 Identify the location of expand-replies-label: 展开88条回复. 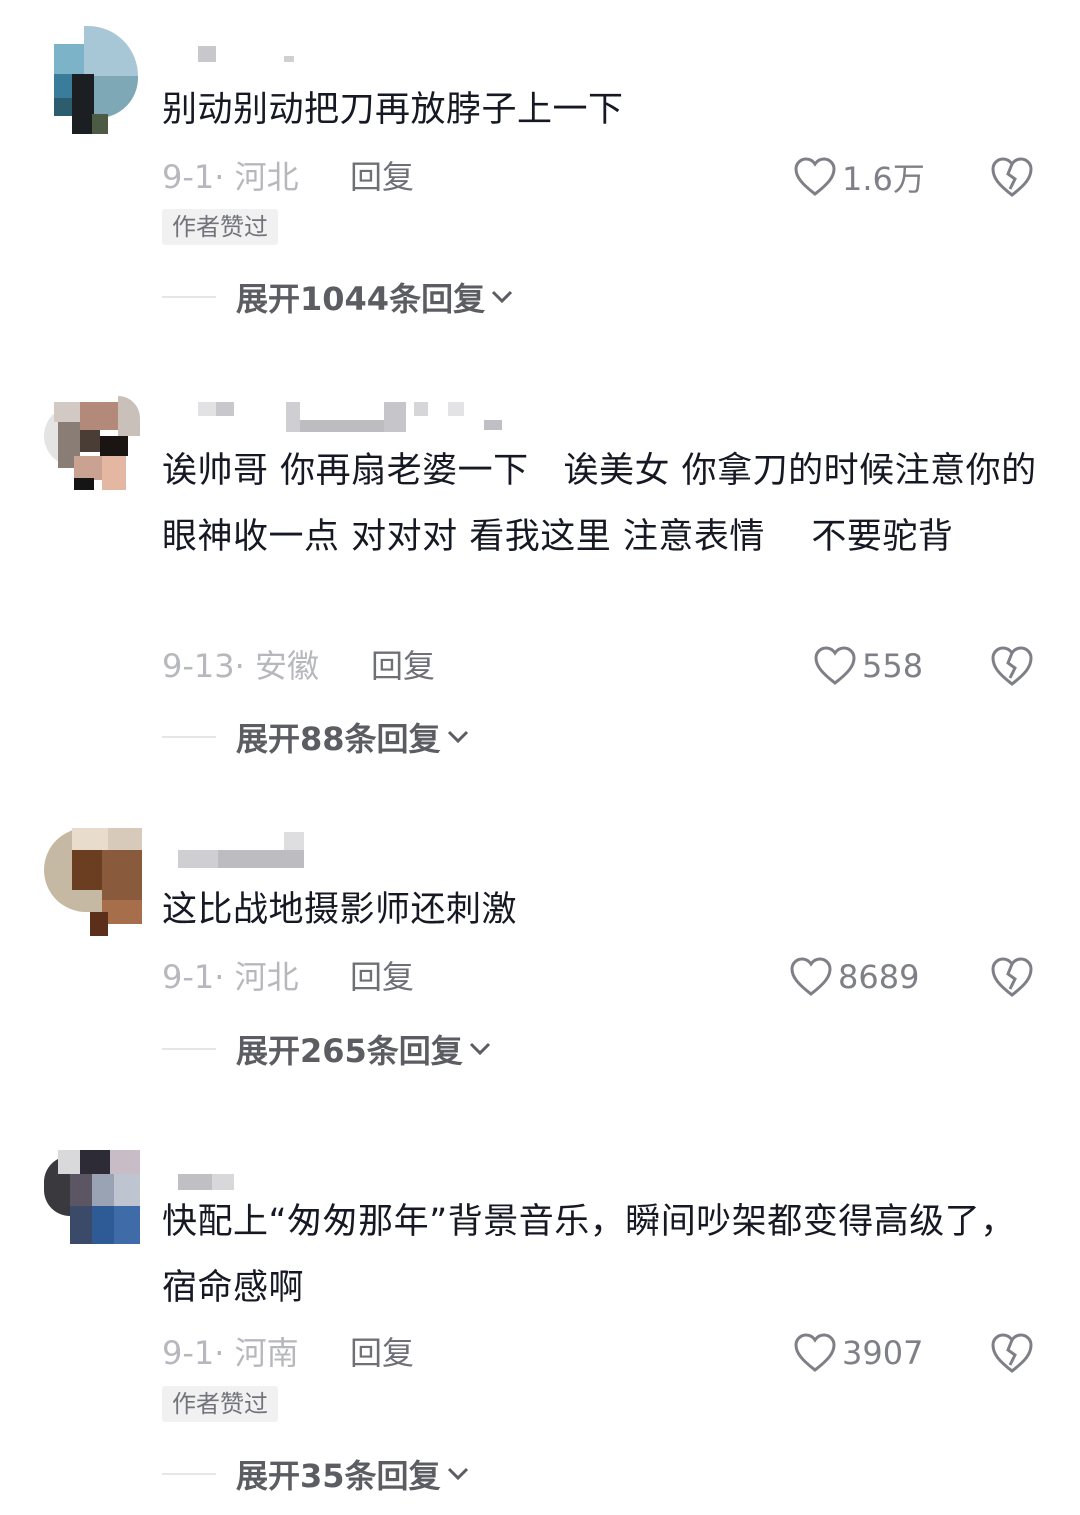
(338, 739).